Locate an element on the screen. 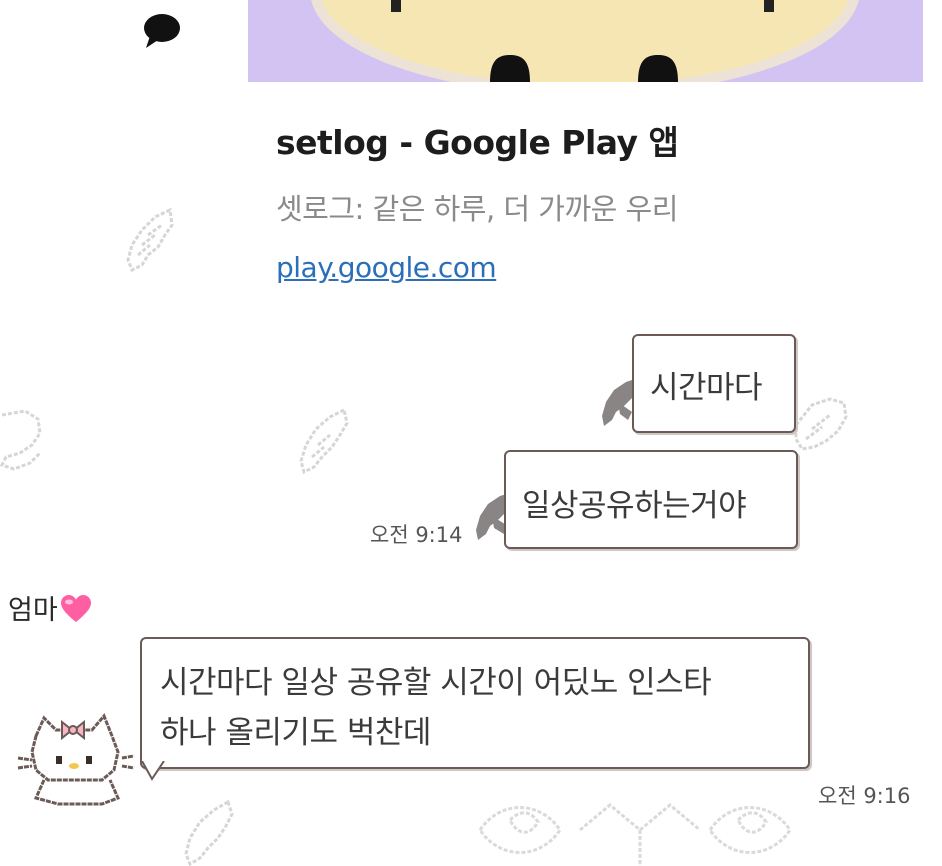  sender-name: 엄마 is located at coordinates (50, 609).